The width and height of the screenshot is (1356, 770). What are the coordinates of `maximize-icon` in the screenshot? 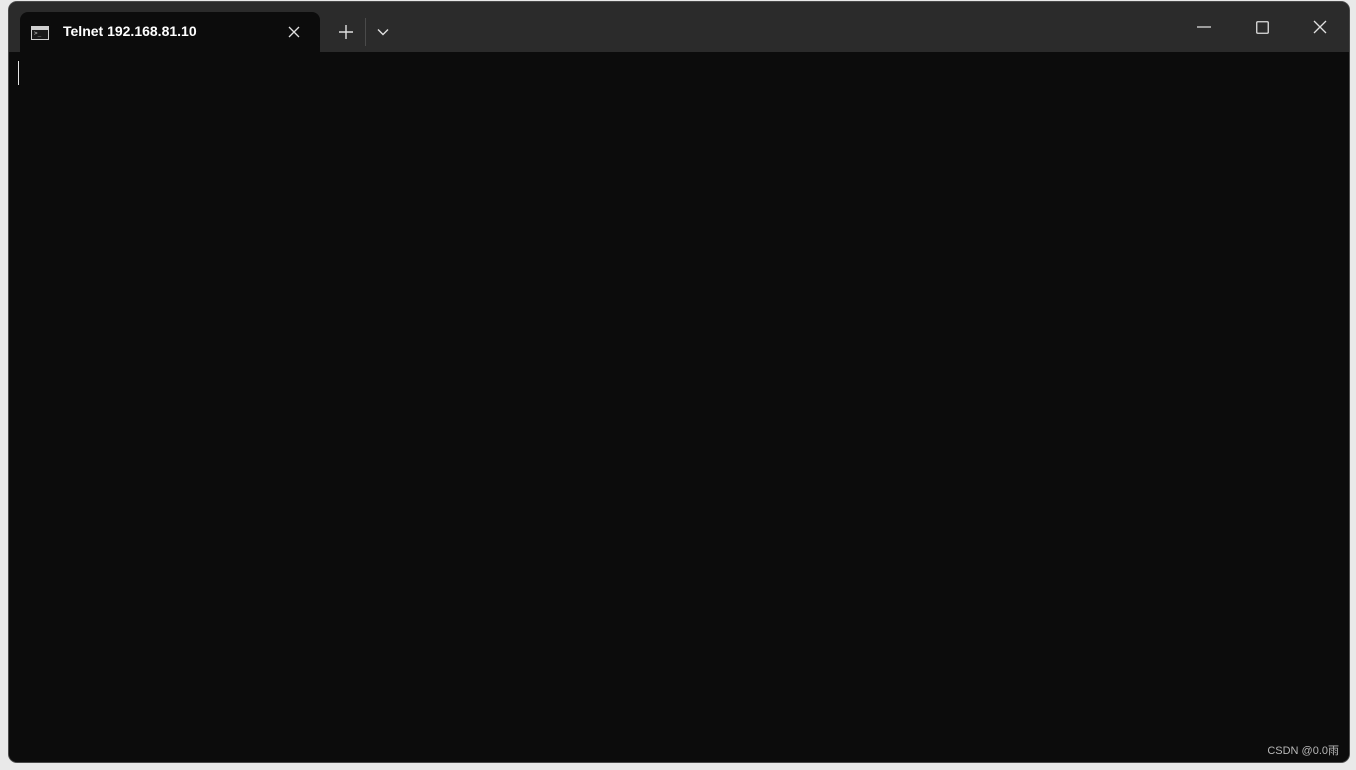 It's located at (1262, 27).